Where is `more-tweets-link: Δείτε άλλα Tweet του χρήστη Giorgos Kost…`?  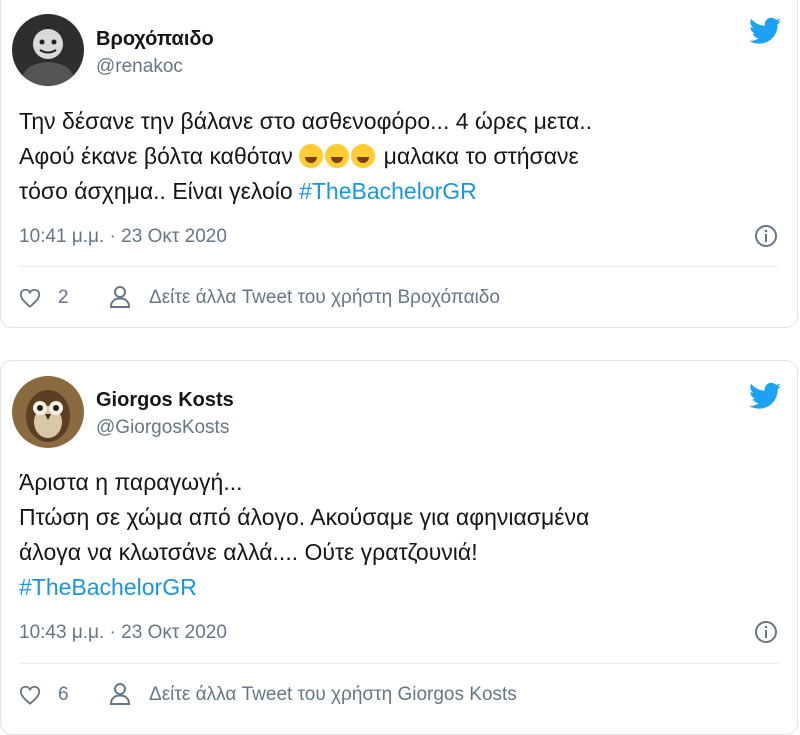
more-tweets-link: Δείτε άλλα Tweet του χρήστη Giorgos Kost… is located at coordinates (333, 695).